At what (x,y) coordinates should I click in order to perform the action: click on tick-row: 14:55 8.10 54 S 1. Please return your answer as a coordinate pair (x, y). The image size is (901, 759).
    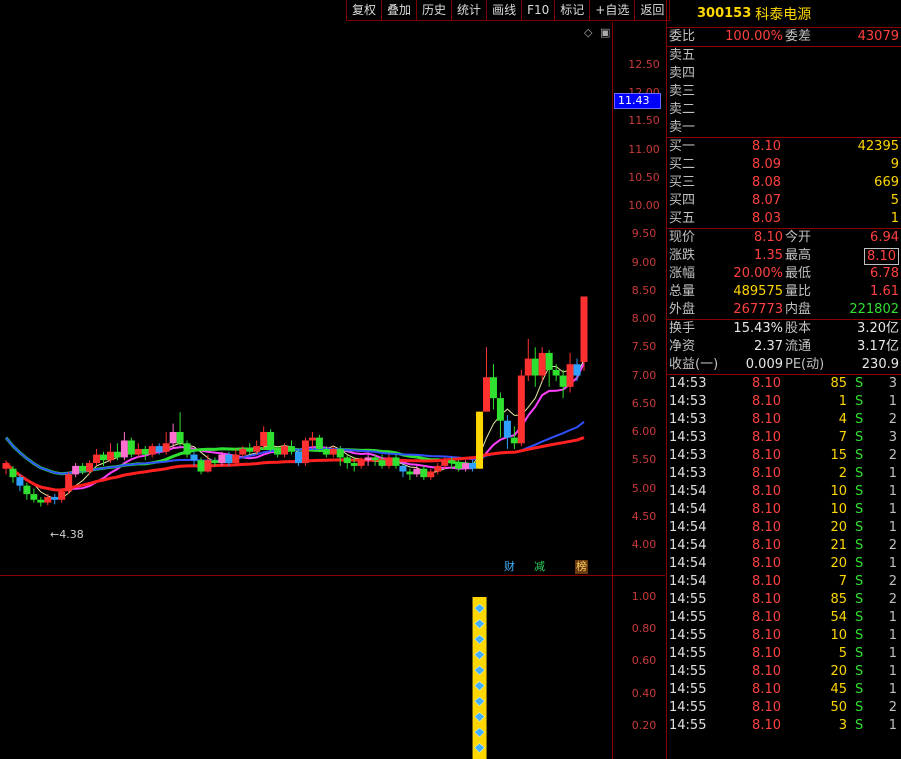
    Looking at the image, I should click on (784, 618).